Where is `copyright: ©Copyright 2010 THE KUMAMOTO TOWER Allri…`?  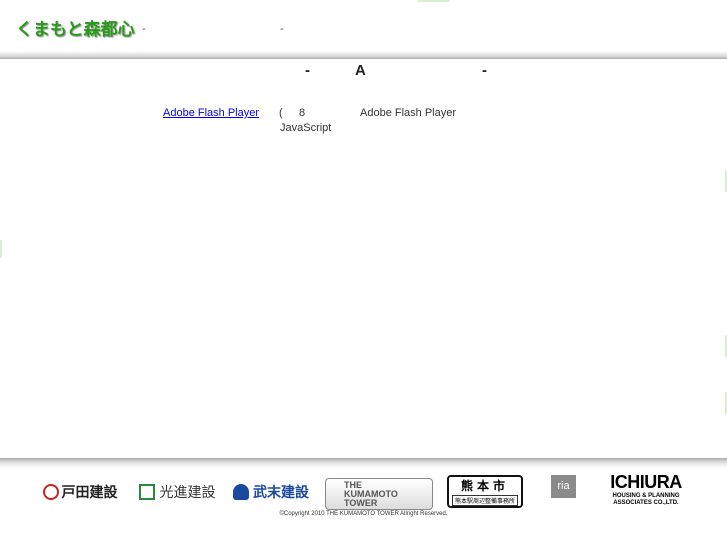 copyright: ©Copyright 2010 THE KUMAMOTO TOWER Allri… is located at coordinates (363, 514).